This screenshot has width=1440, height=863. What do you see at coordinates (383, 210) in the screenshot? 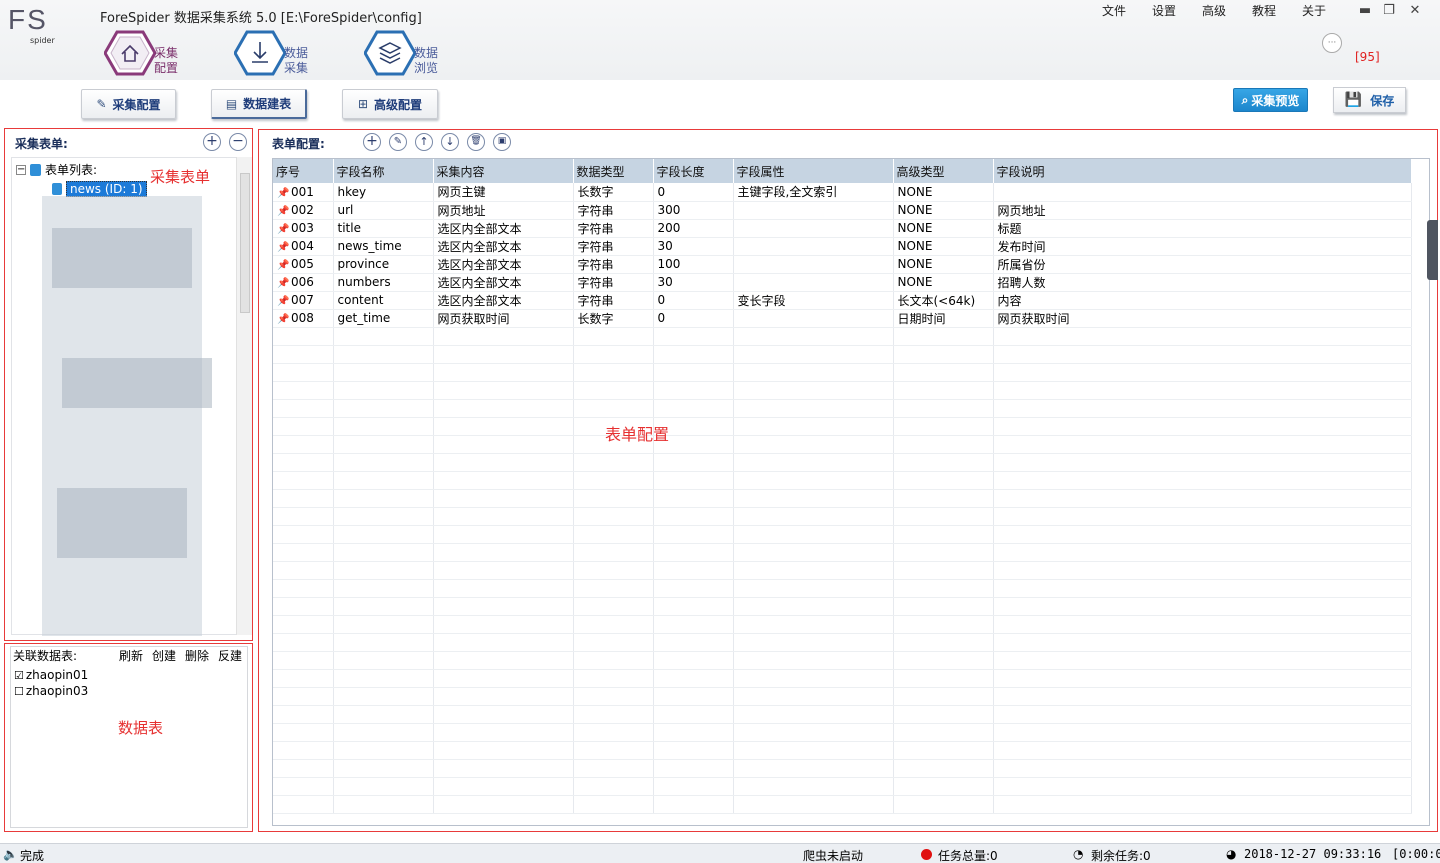
I see `grid-cell: url` at bounding box center [383, 210].